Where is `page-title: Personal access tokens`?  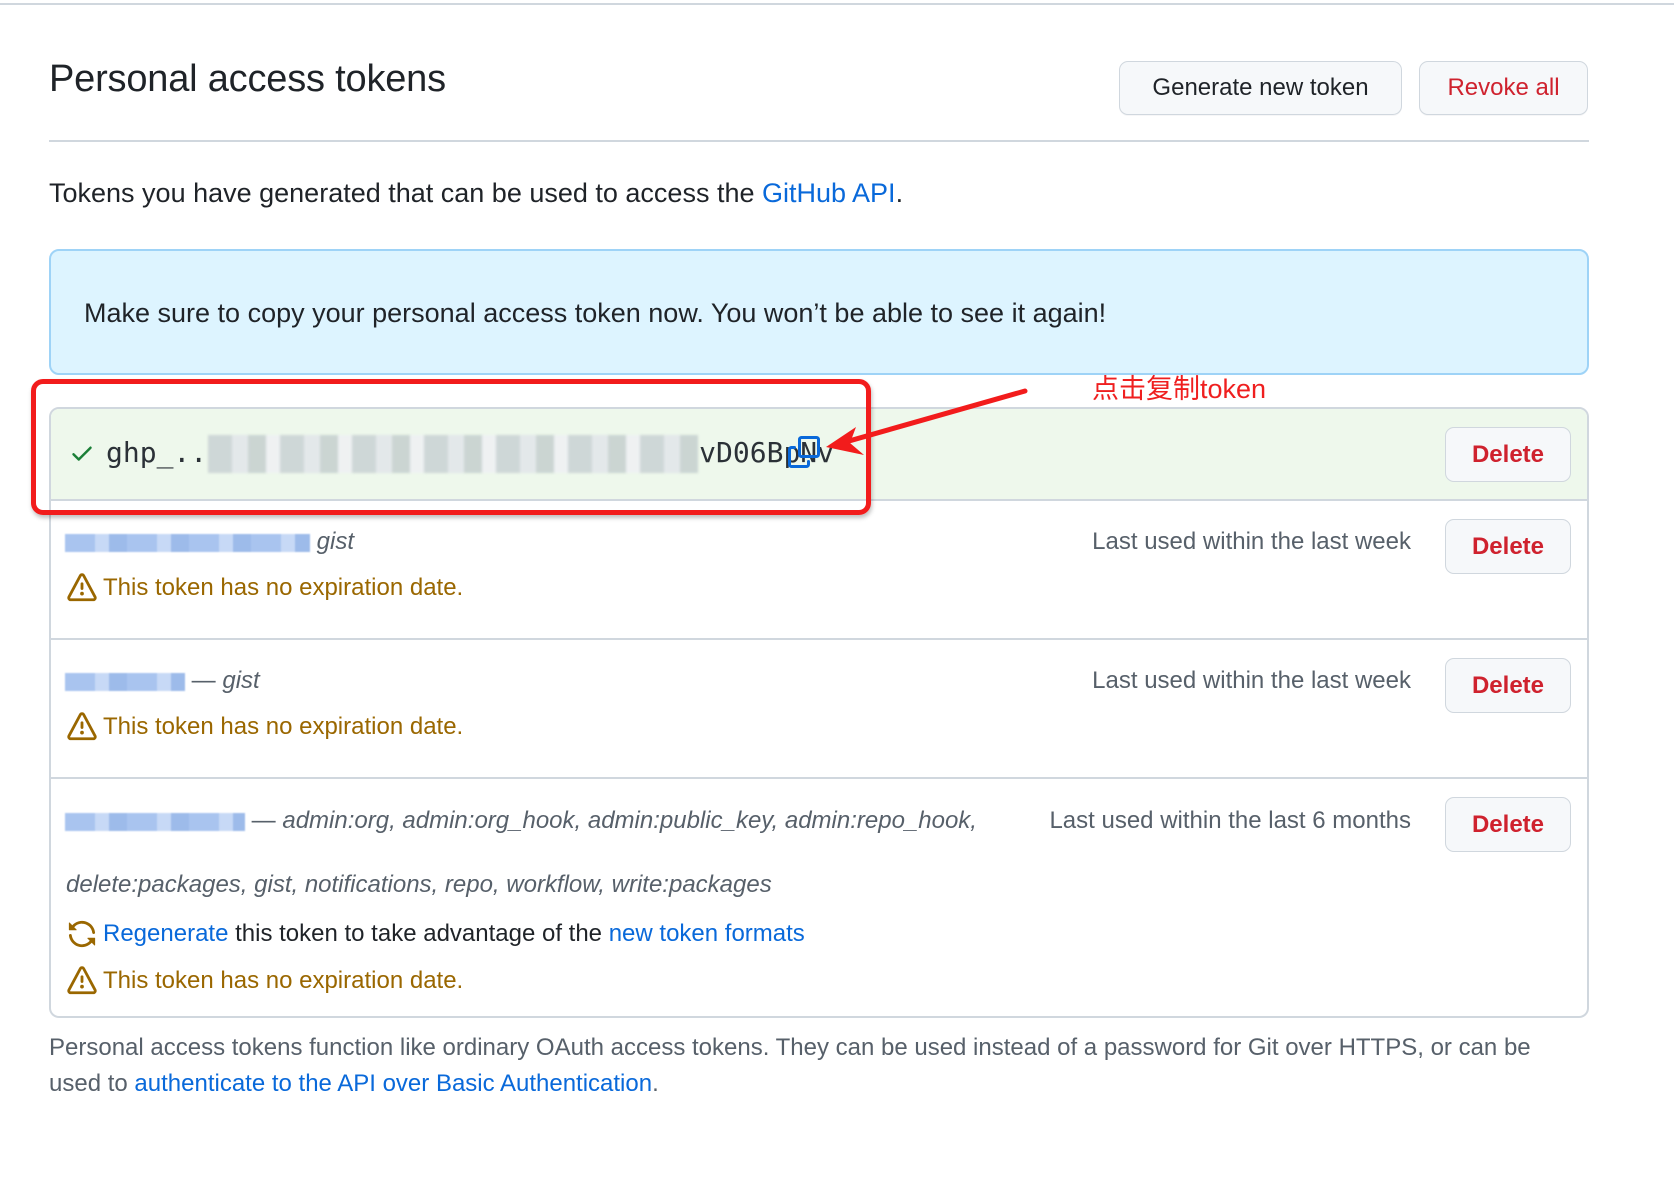
page-title: Personal access tokens is located at coordinates (247, 79).